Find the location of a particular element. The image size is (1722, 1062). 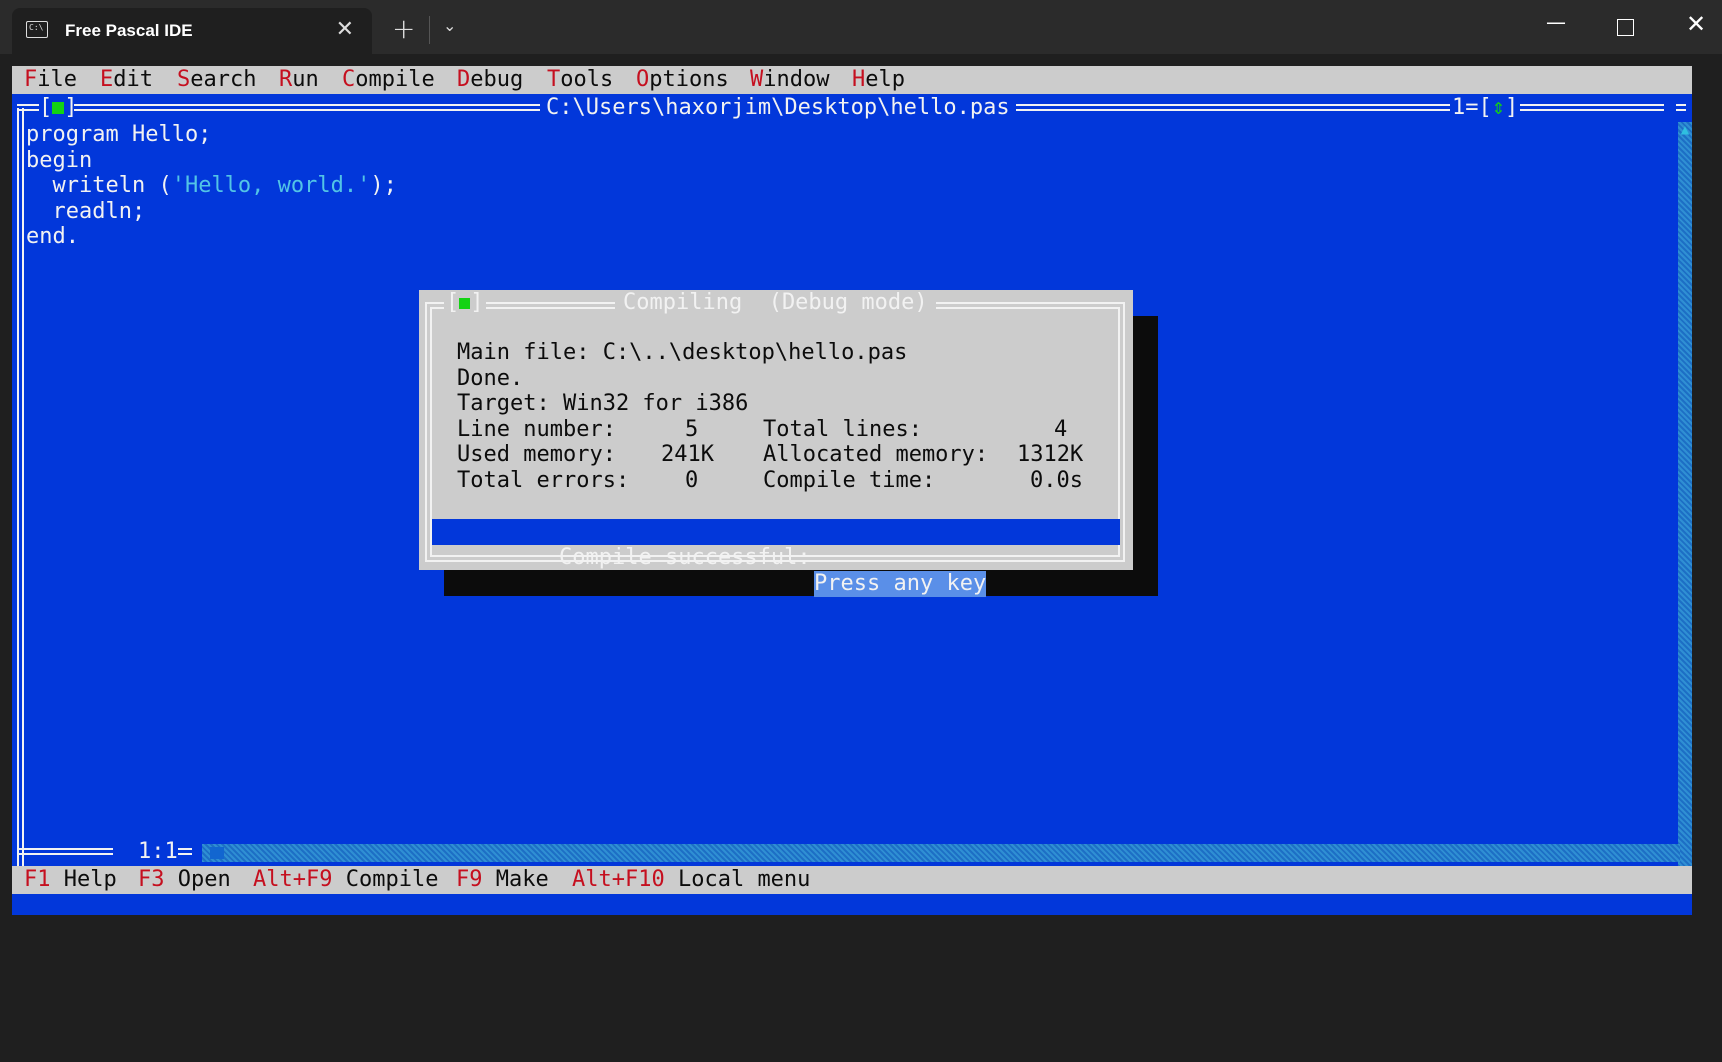

scroll-thumb is located at coordinates (217, 853).